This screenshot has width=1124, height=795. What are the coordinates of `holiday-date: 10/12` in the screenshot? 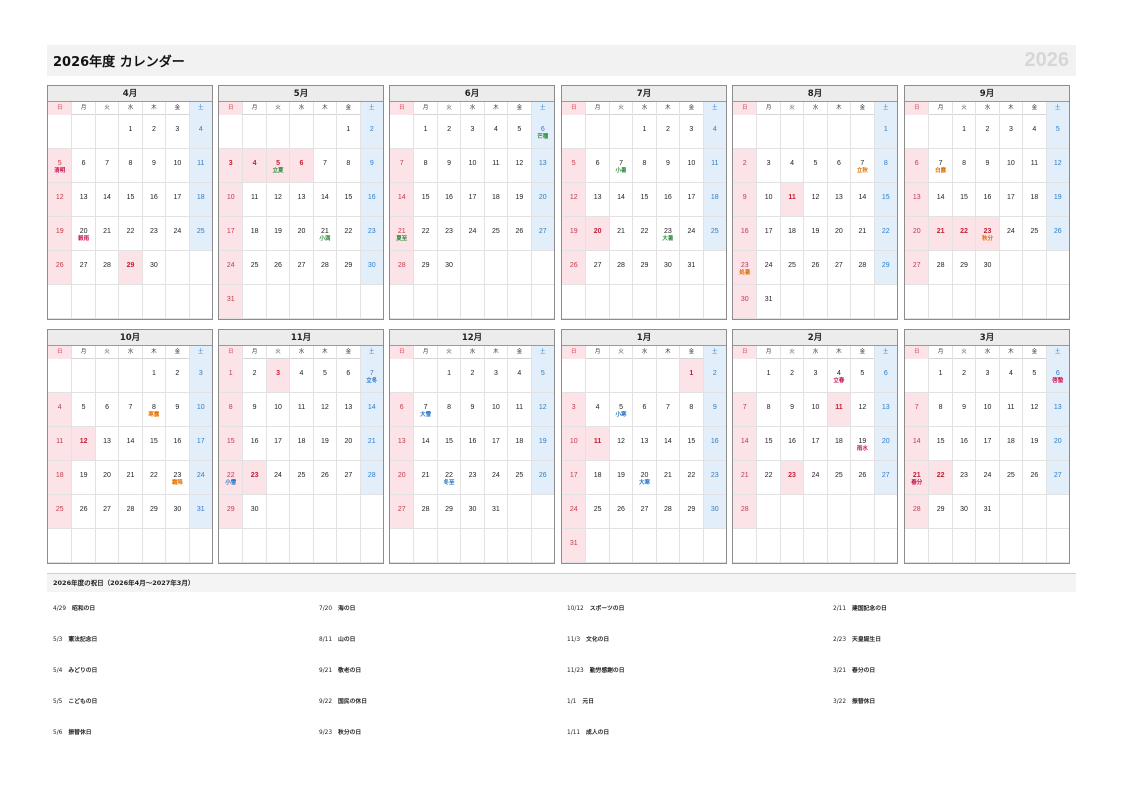 It's located at (575, 609).